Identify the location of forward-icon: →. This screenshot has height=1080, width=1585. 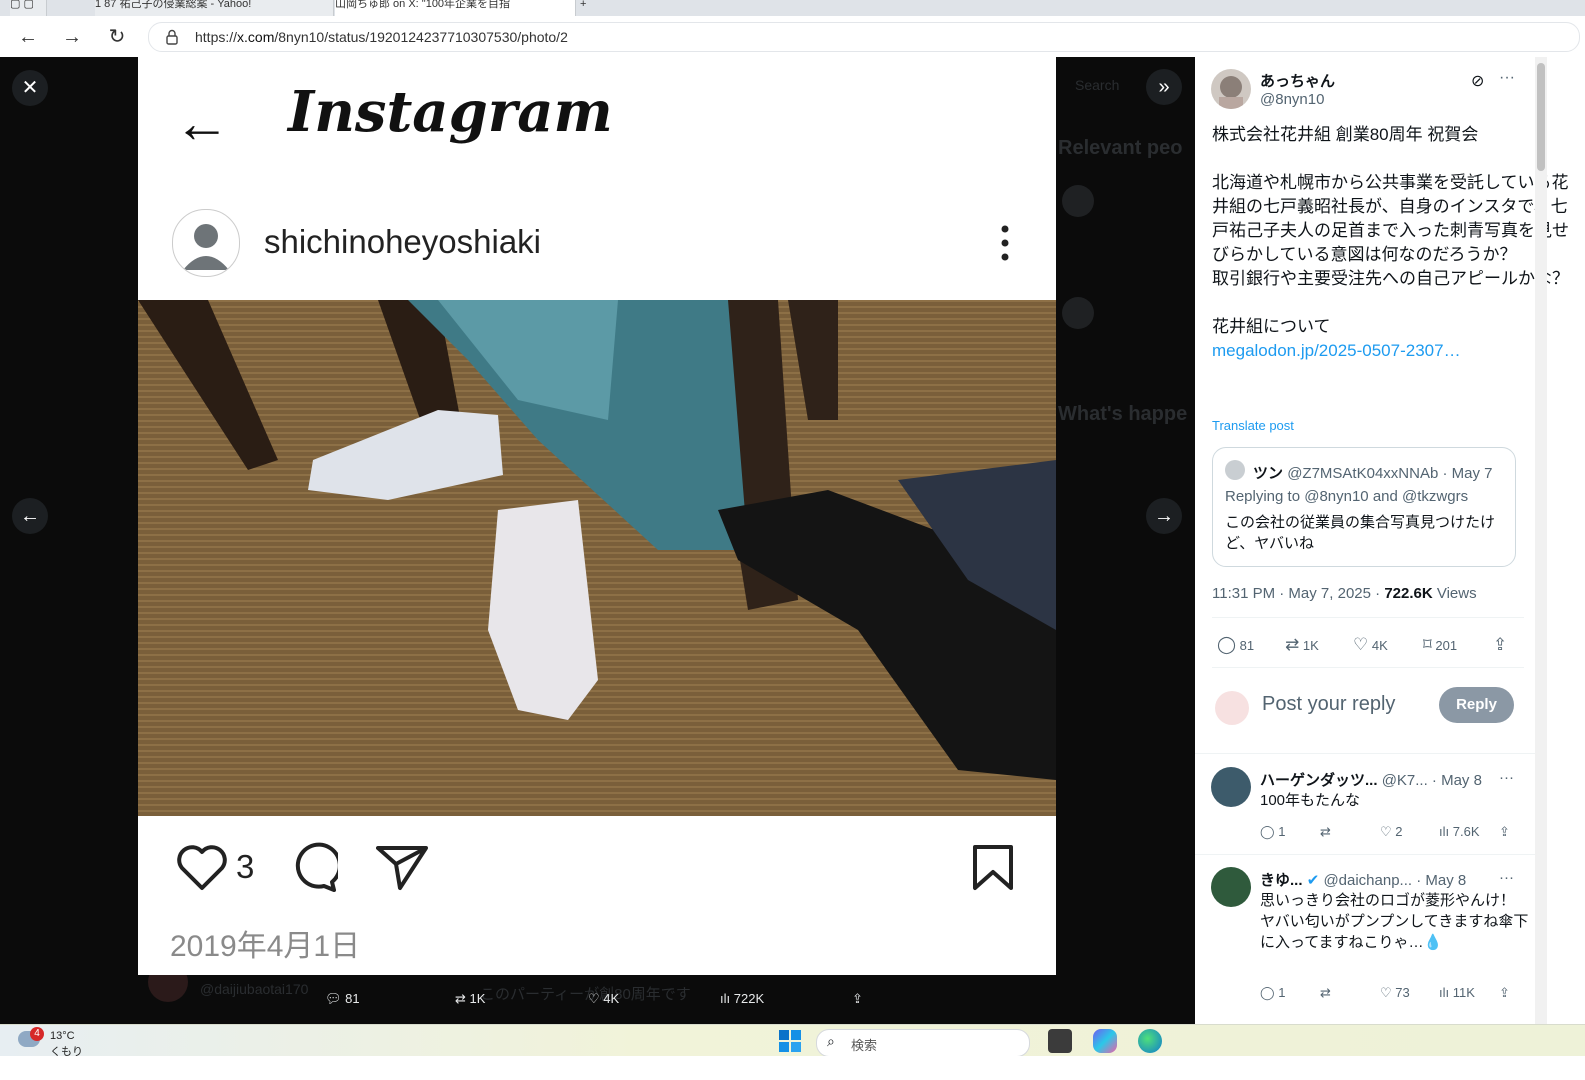
(72, 37).